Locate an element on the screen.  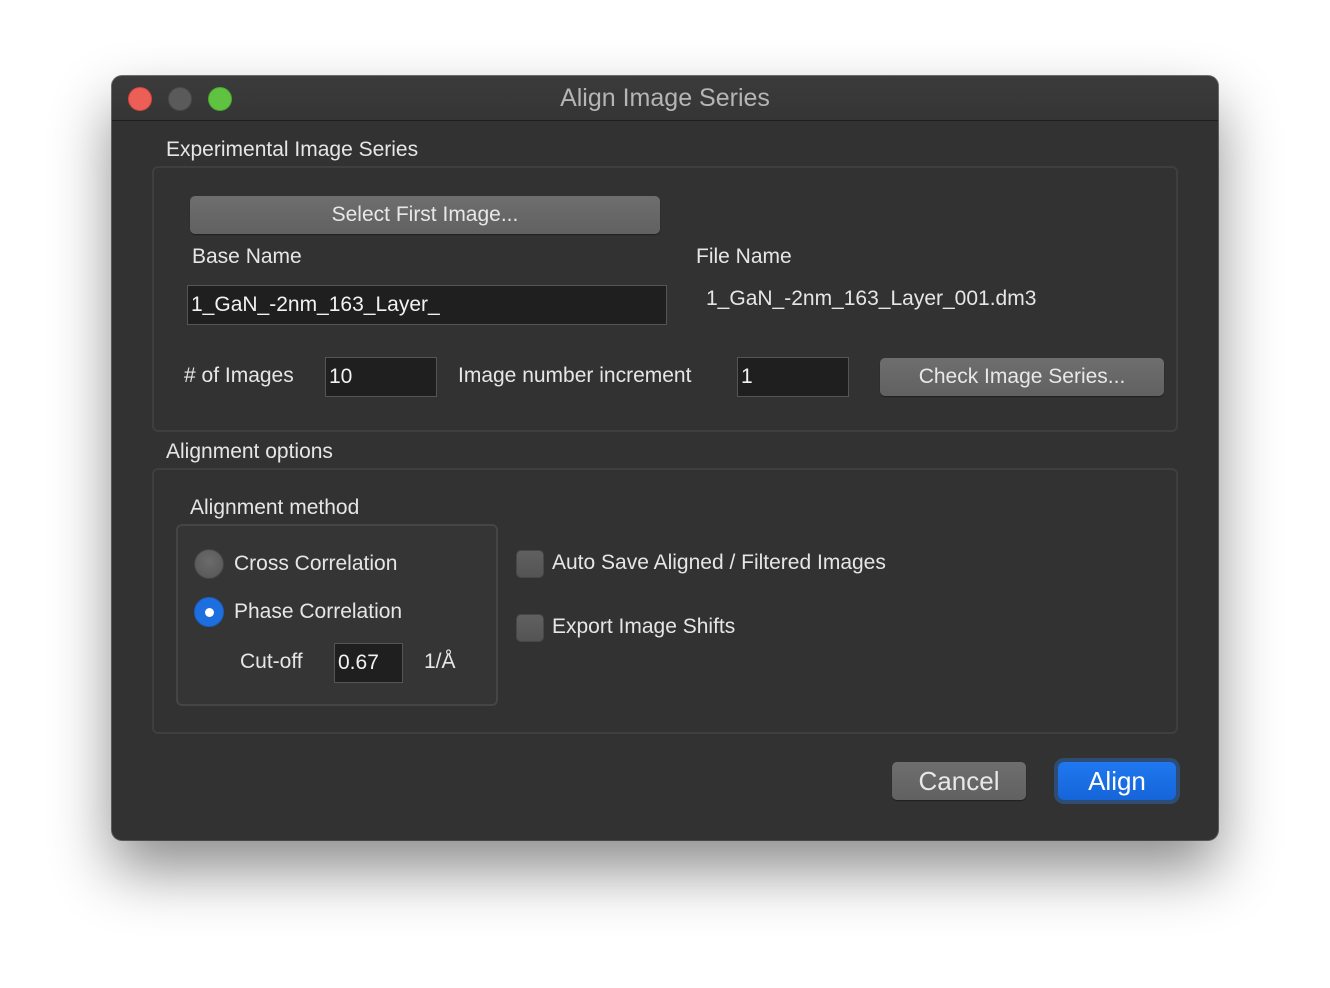
num-images-label: # of Images is located at coordinates (239, 375).